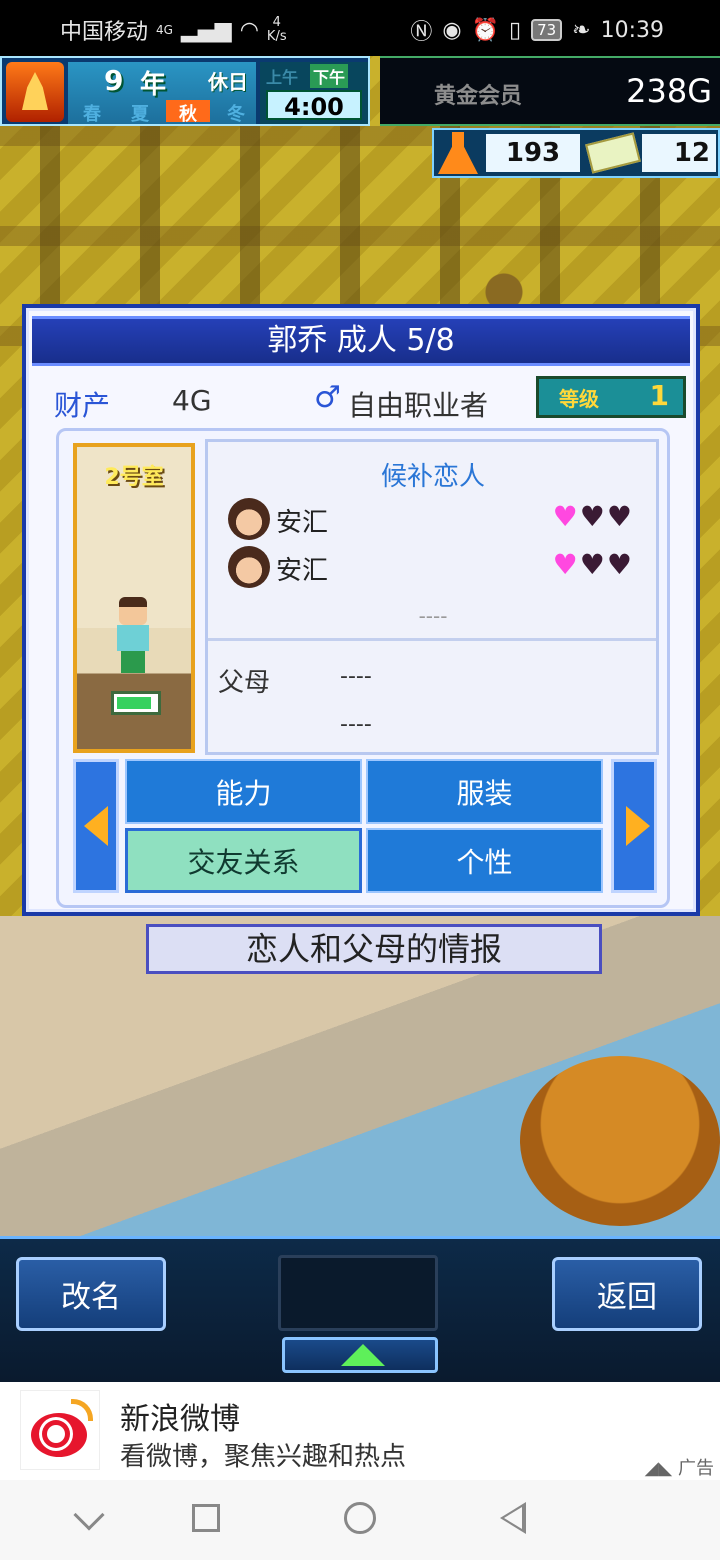 Image resolution: width=720 pixels, height=1560 pixels. What do you see at coordinates (282, 77) in the screenshot?
I see `am-label: 上午` at bounding box center [282, 77].